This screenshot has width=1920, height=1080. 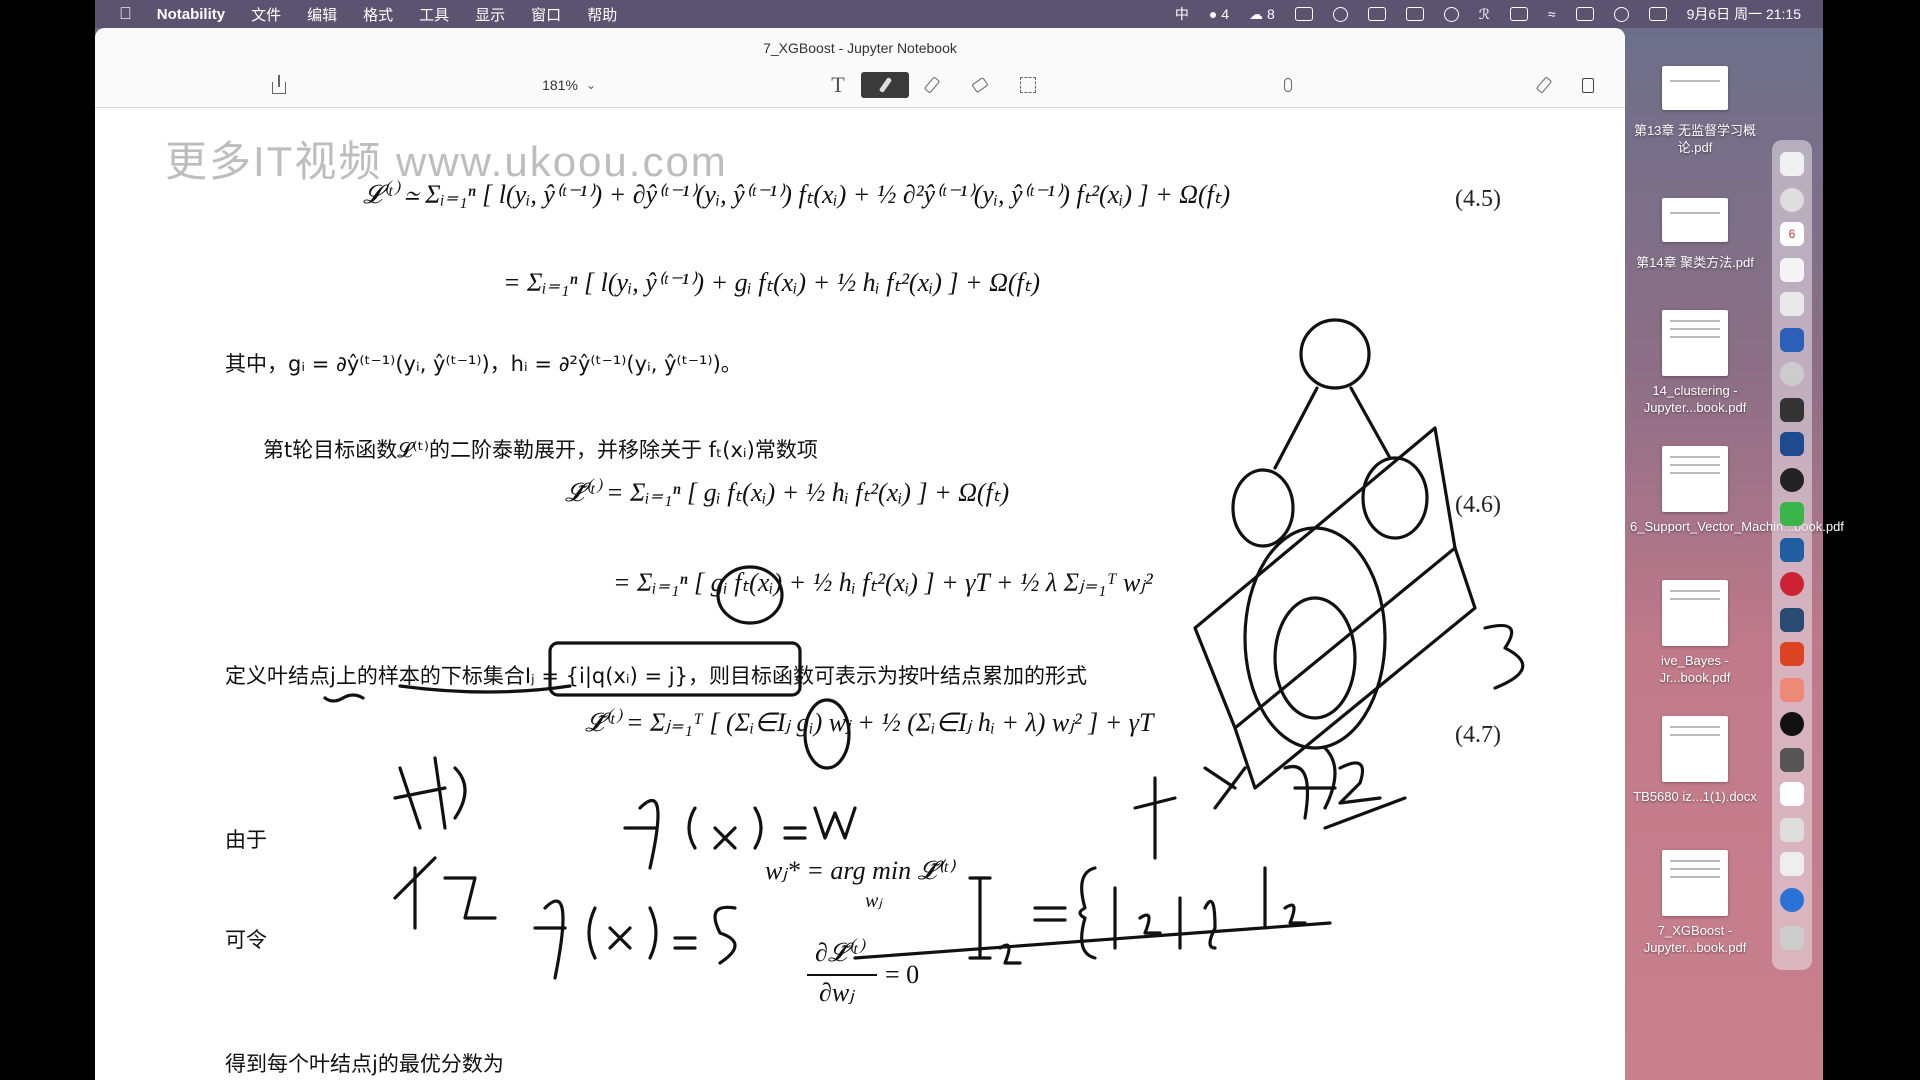 I want to click on text-tool-button: T, so click(x=838, y=85).